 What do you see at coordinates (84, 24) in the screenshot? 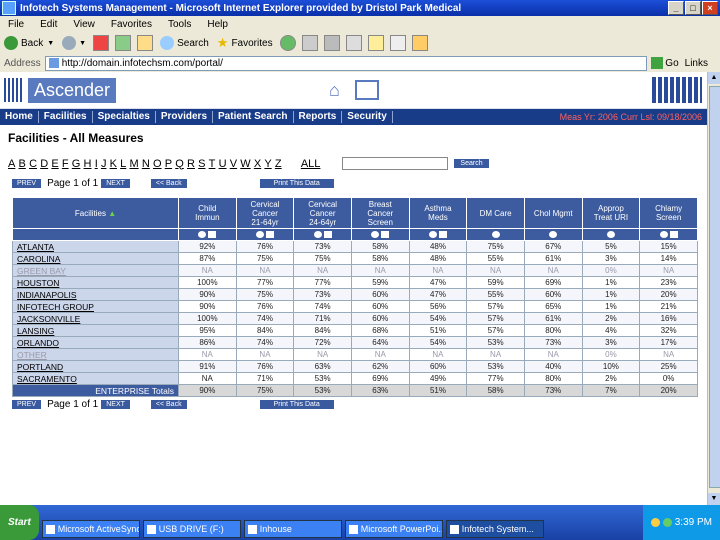
I see `menu-view: View` at bounding box center [84, 24].